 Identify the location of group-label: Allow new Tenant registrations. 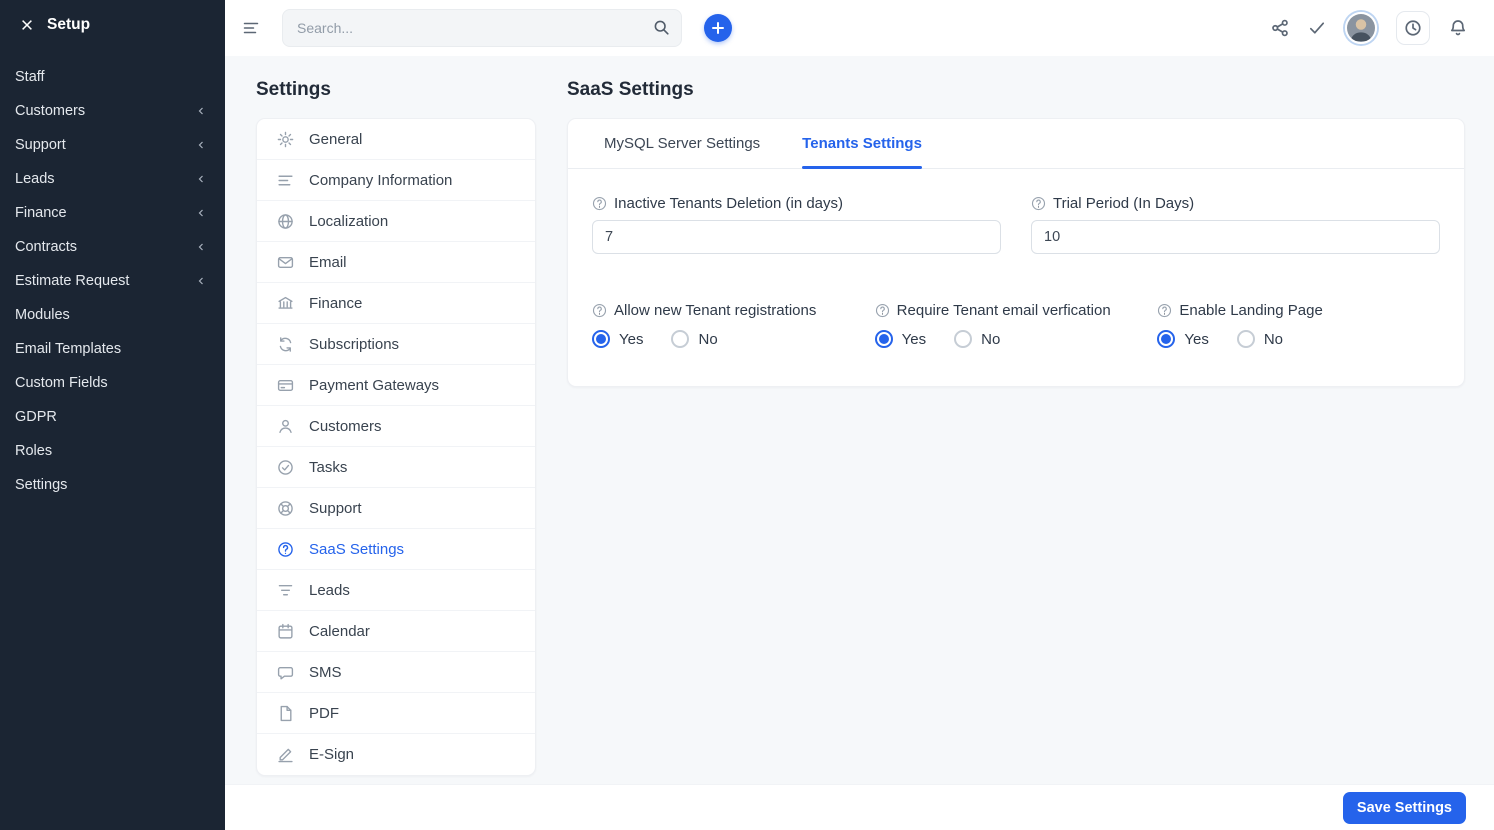
(715, 310).